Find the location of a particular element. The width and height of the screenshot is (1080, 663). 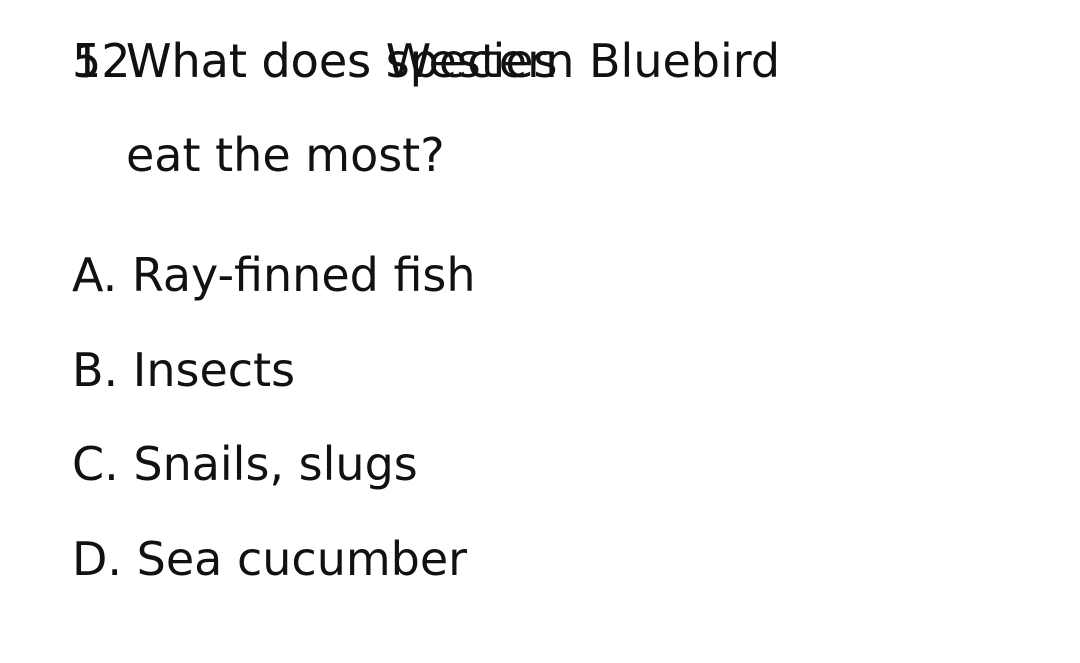

overlapping-question-number: 5. is located at coordinates (94, 61).